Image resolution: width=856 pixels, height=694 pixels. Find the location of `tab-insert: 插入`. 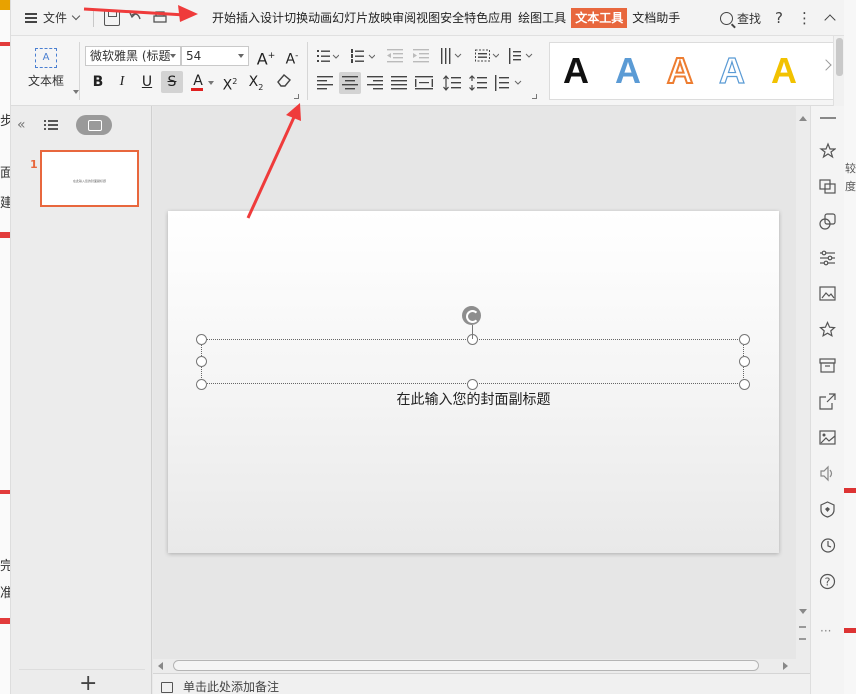

tab-insert: 插入 is located at coordinates (248, 18).